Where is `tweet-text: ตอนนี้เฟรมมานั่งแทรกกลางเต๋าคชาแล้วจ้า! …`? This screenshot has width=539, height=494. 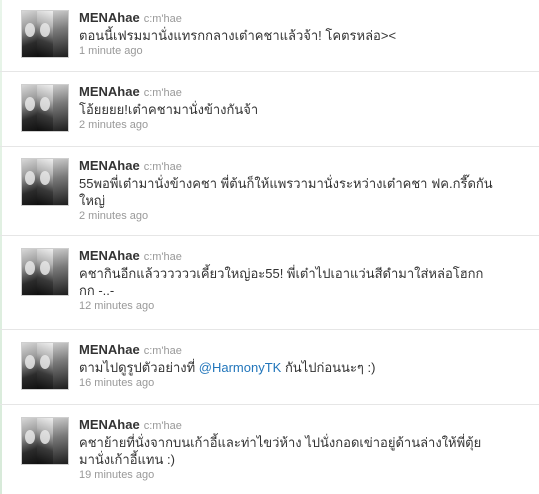 tweet-text: ตอนนี้เฟรมมานั่งแทรกกลางเต๋าคชาแล้วจ้า! … is located at coordinates (238, 35).